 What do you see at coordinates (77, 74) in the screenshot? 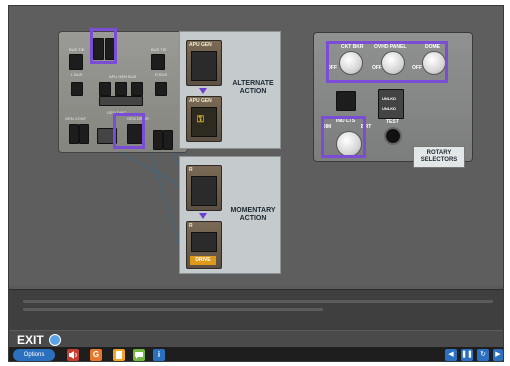
I see `l-bus-label: L BUS` at bounding box center [77, 74].